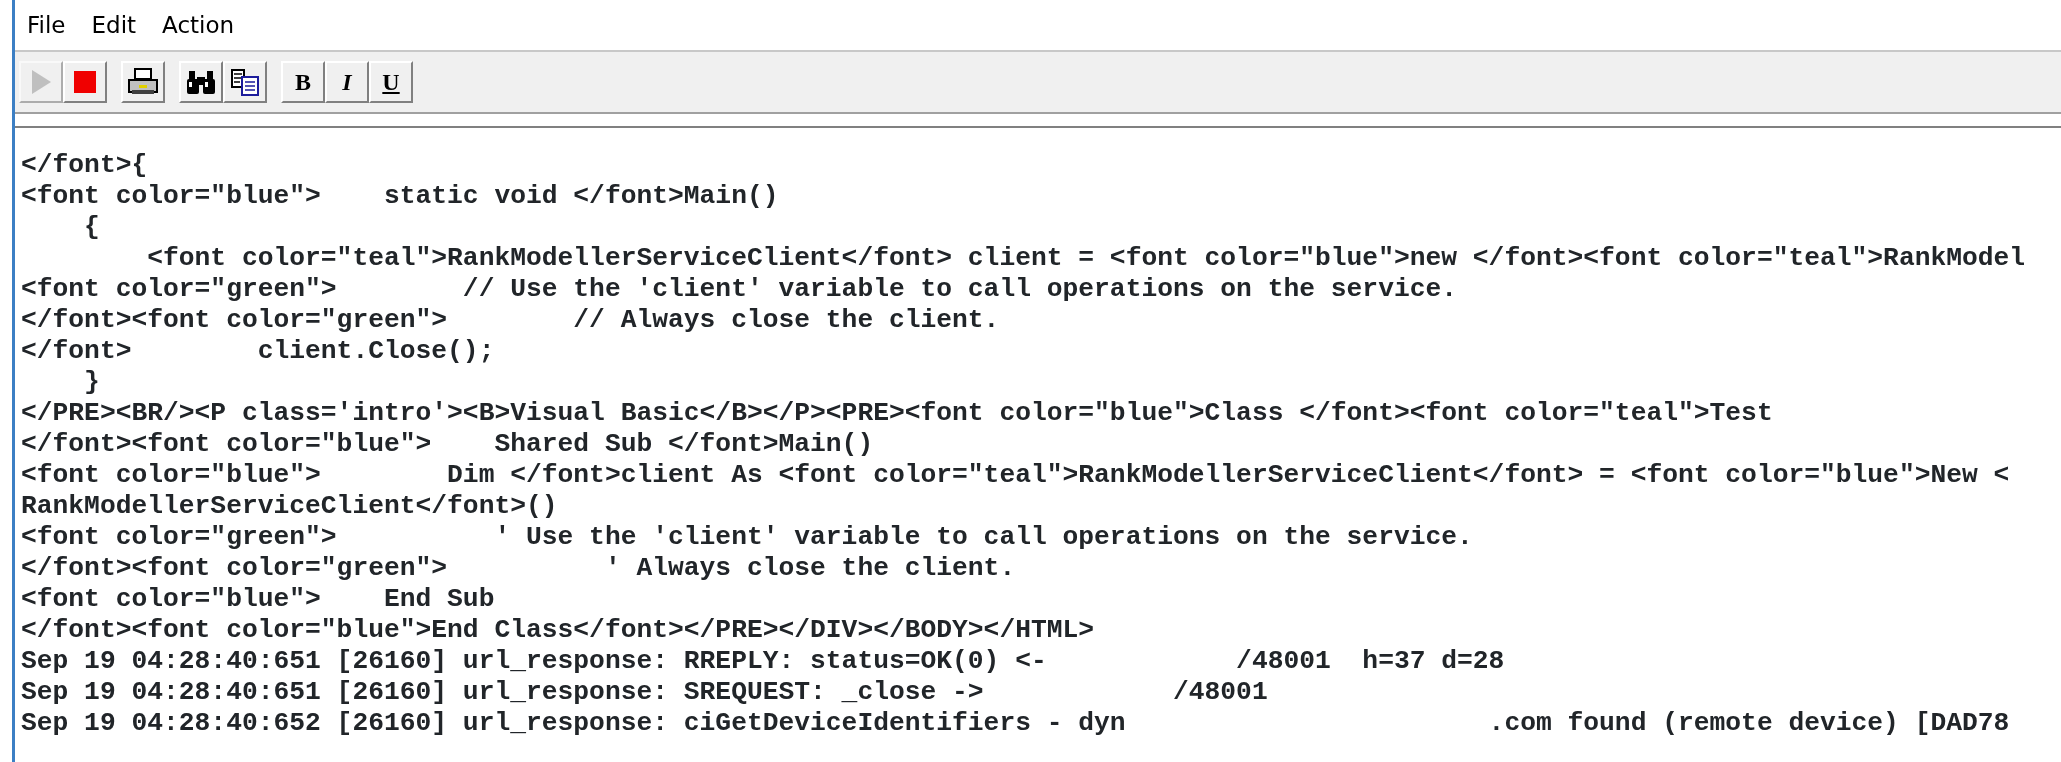 This screenshot has width=2061, height=762. Describe the element at coordinates (258, 599) in the screenshot. I see `log-line: <font color="blue"> End Sub` at that location.